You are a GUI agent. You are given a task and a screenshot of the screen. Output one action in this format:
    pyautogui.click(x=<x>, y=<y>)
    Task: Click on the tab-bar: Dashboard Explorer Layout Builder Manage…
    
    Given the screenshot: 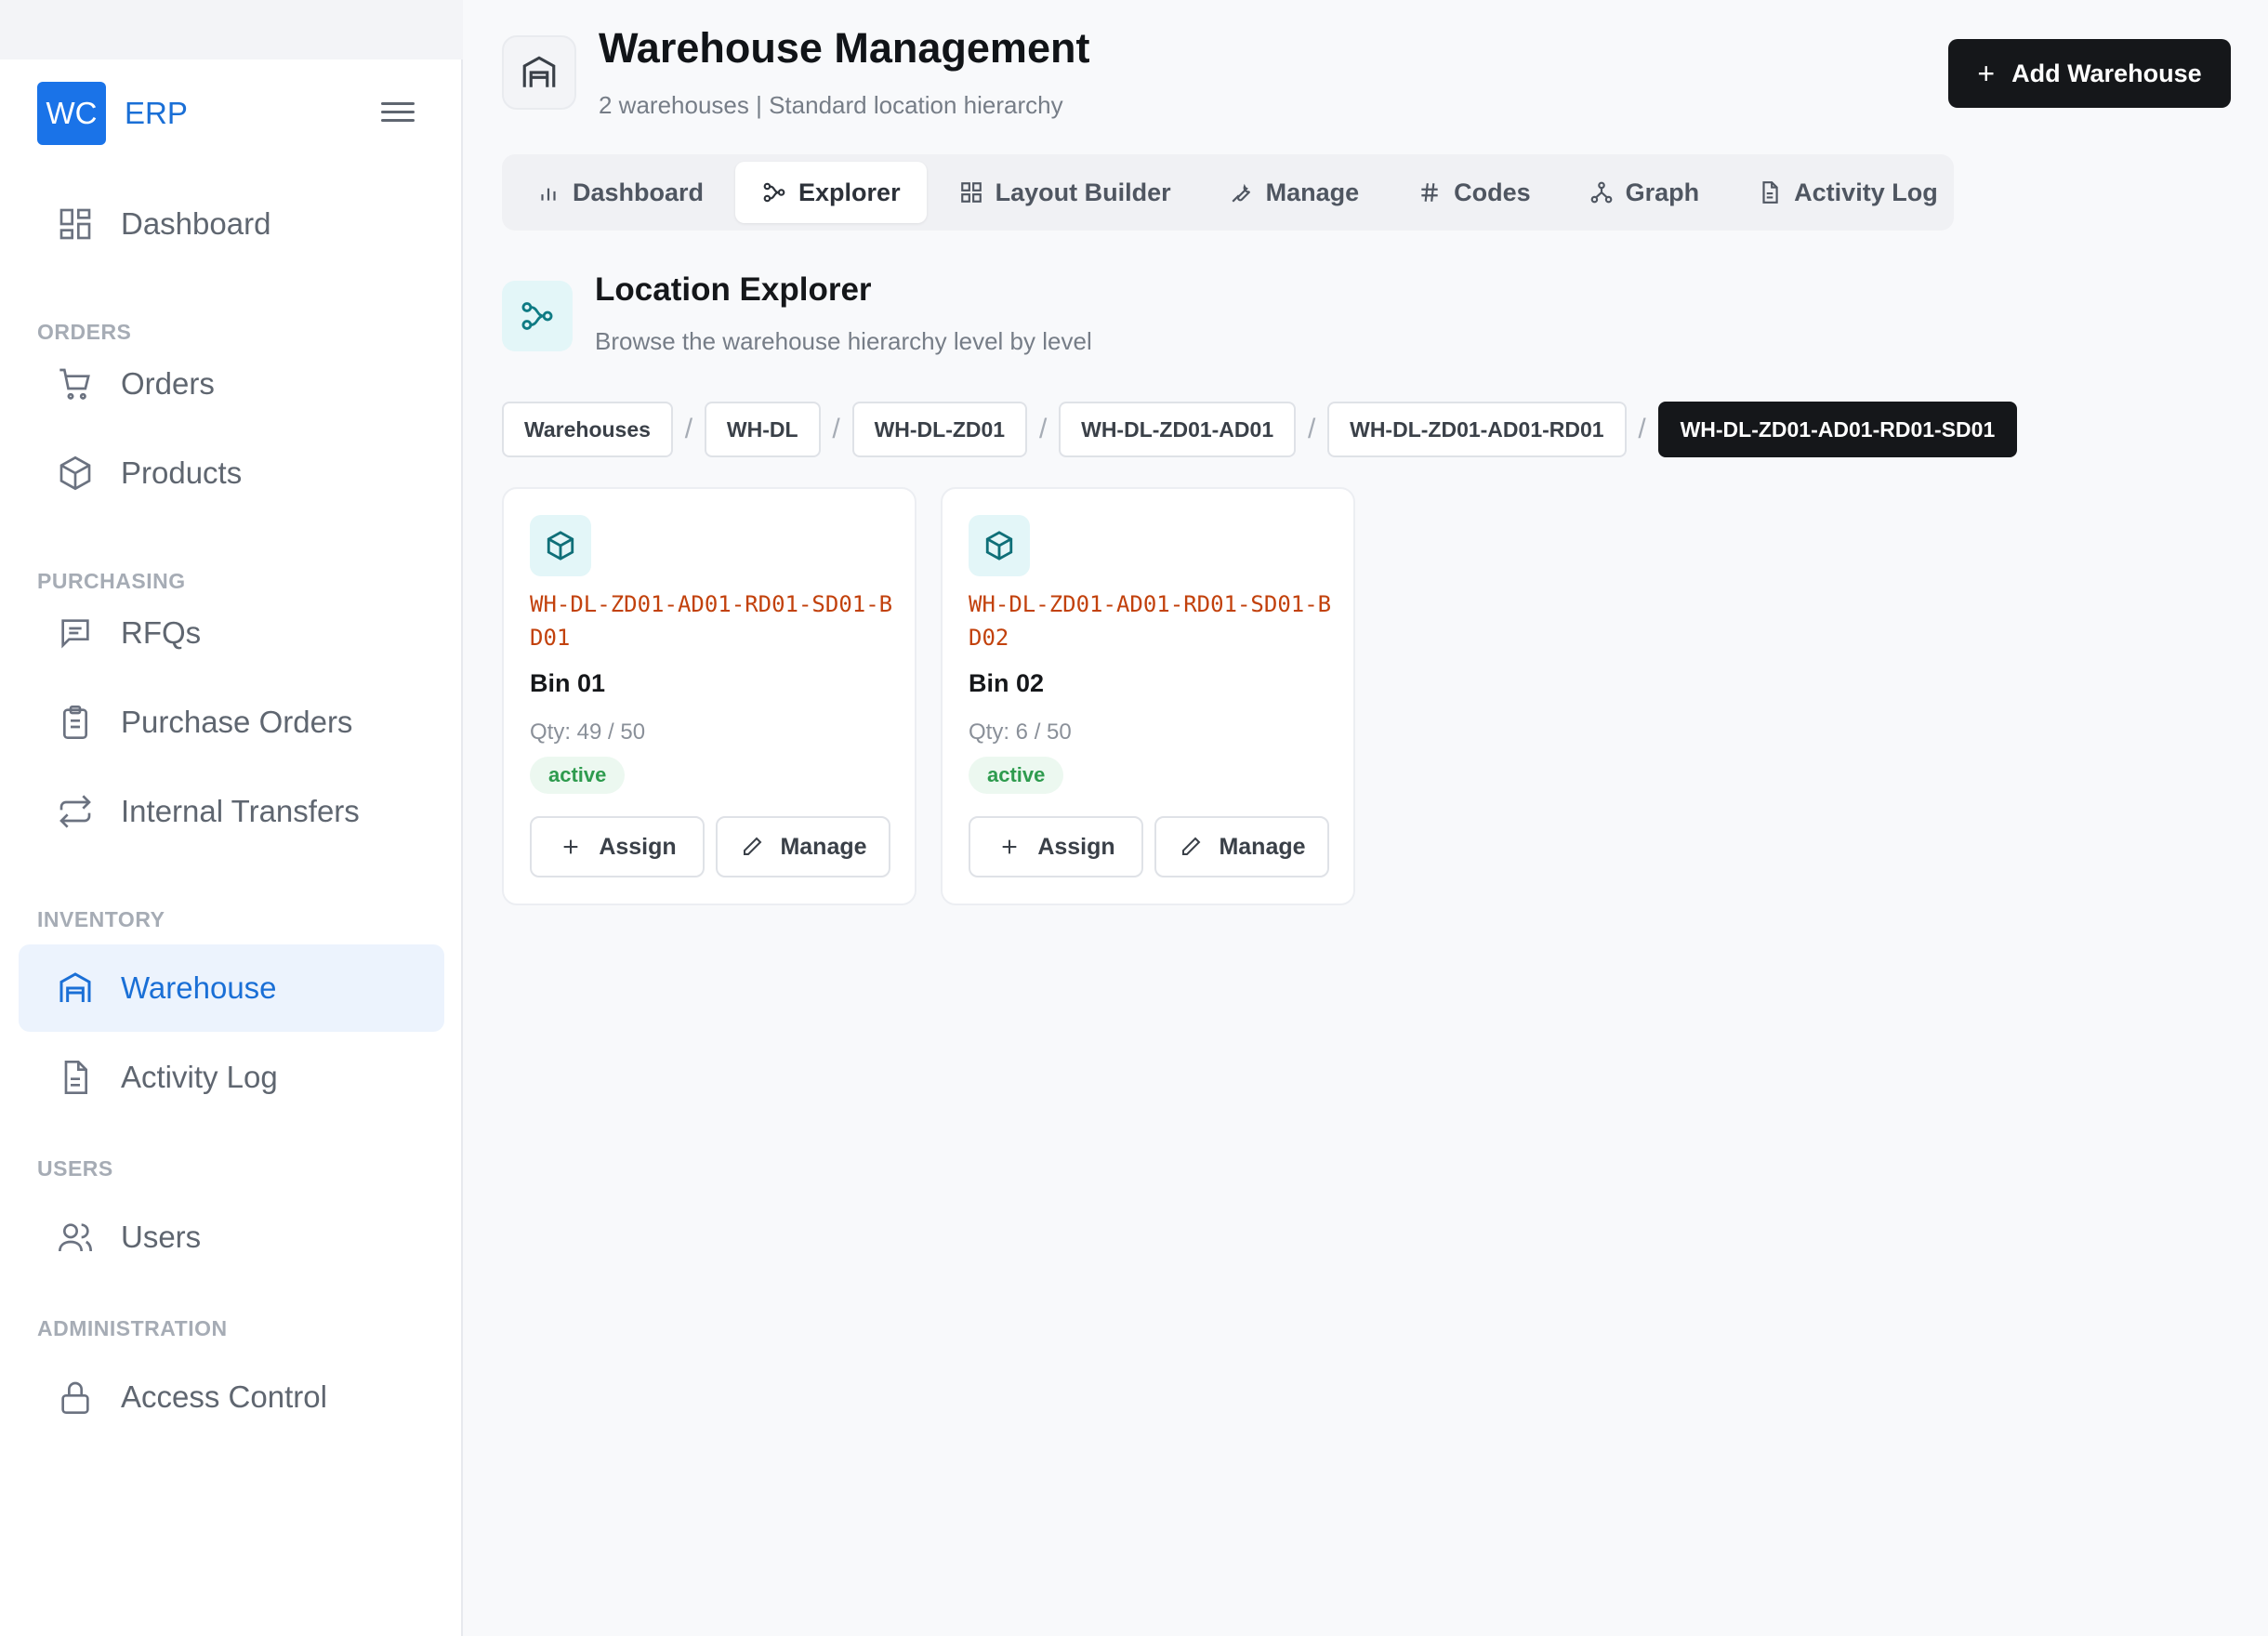 What is the action you would take?
    pyautogui.click(x=1228, y=192)
    